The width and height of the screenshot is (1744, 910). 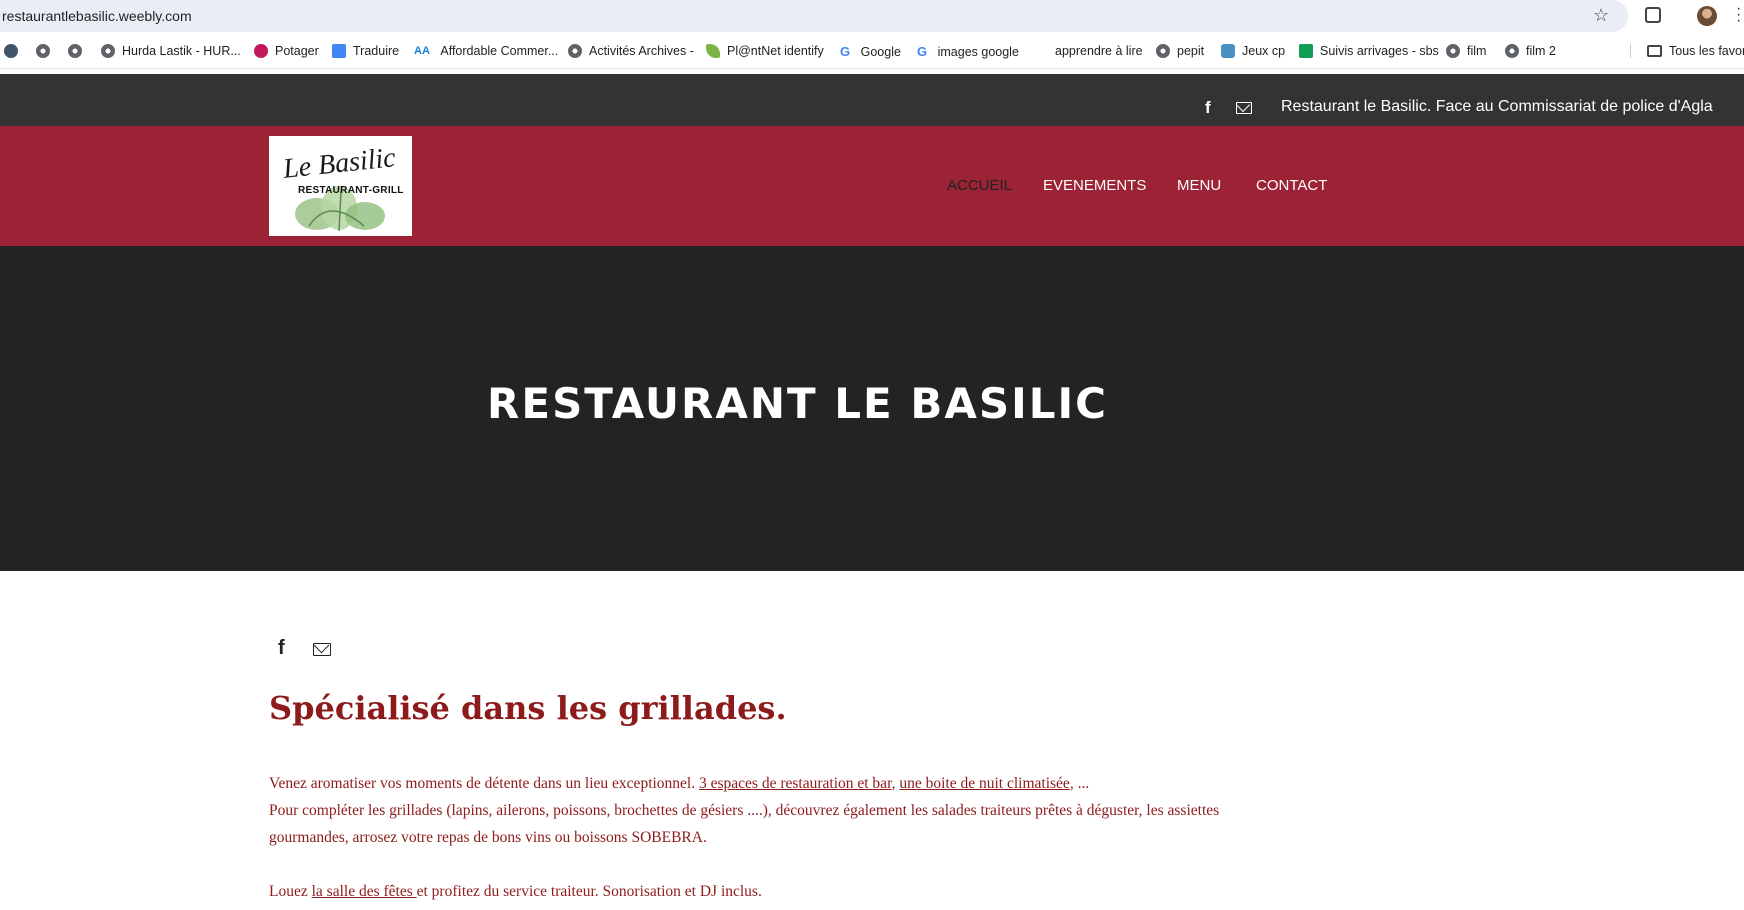 I want to click on wordpress-icon, so click(x=11, y=51).